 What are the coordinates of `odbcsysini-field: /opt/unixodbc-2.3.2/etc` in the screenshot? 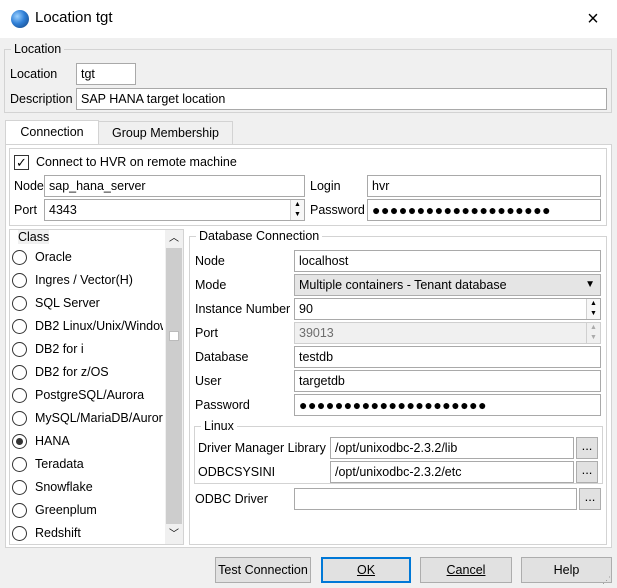 It's located at (452, 472).